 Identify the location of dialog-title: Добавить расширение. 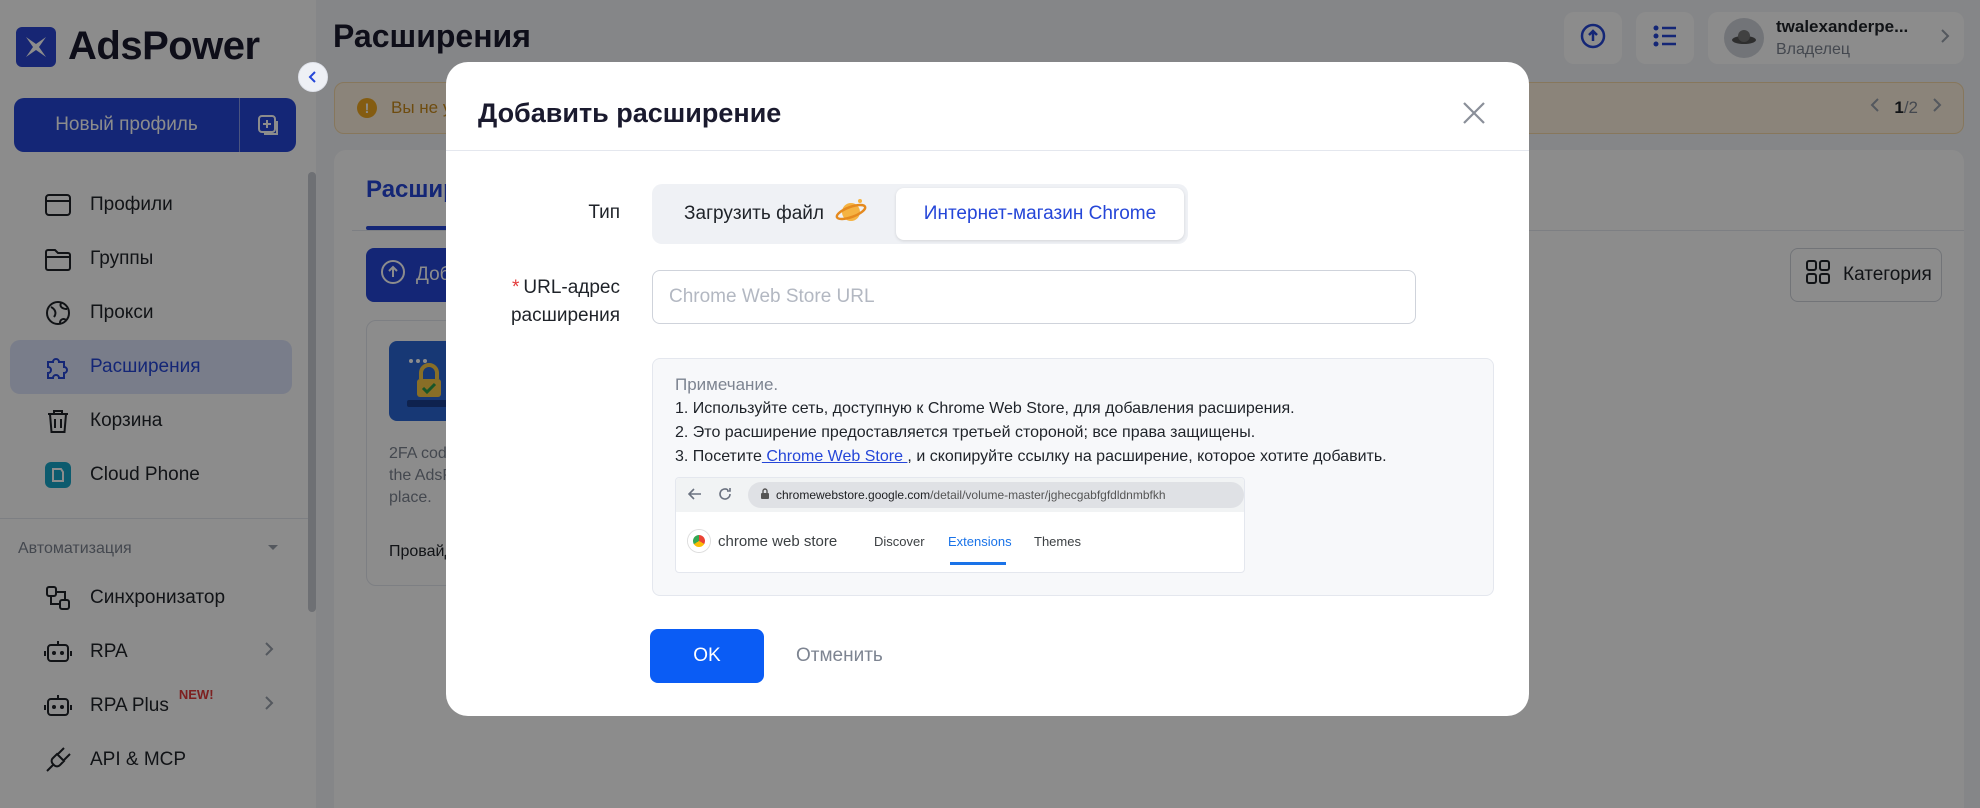
(630, 113).